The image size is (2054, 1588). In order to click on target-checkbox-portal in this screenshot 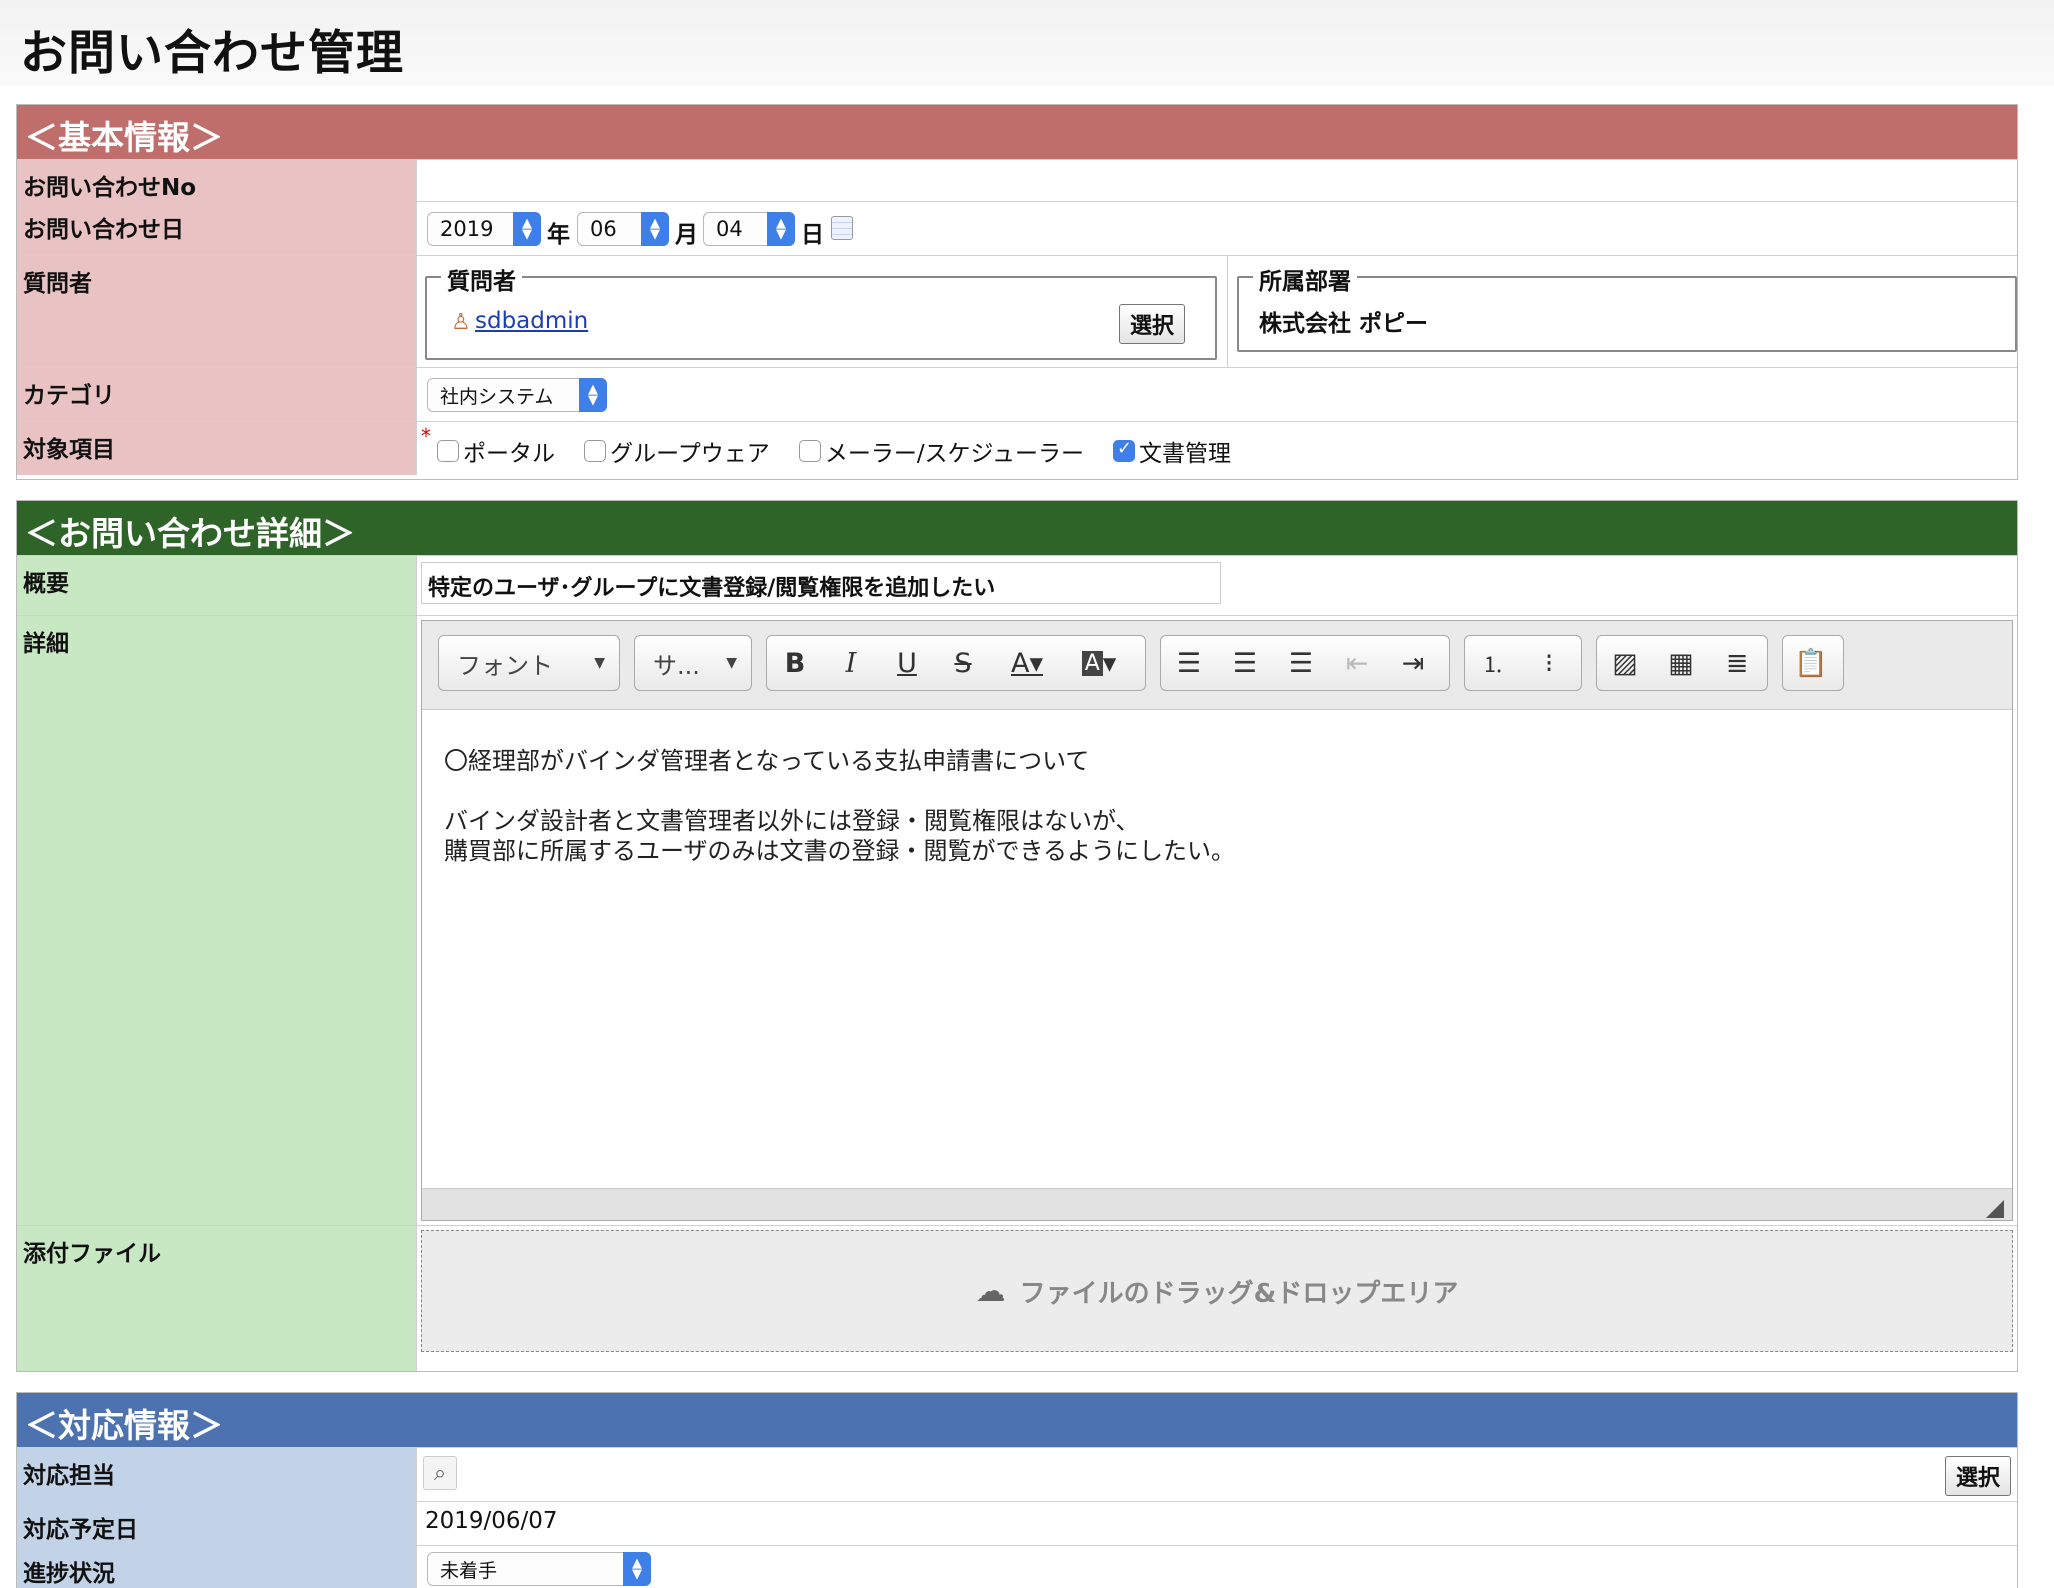, I will do `click(448, 451)`.